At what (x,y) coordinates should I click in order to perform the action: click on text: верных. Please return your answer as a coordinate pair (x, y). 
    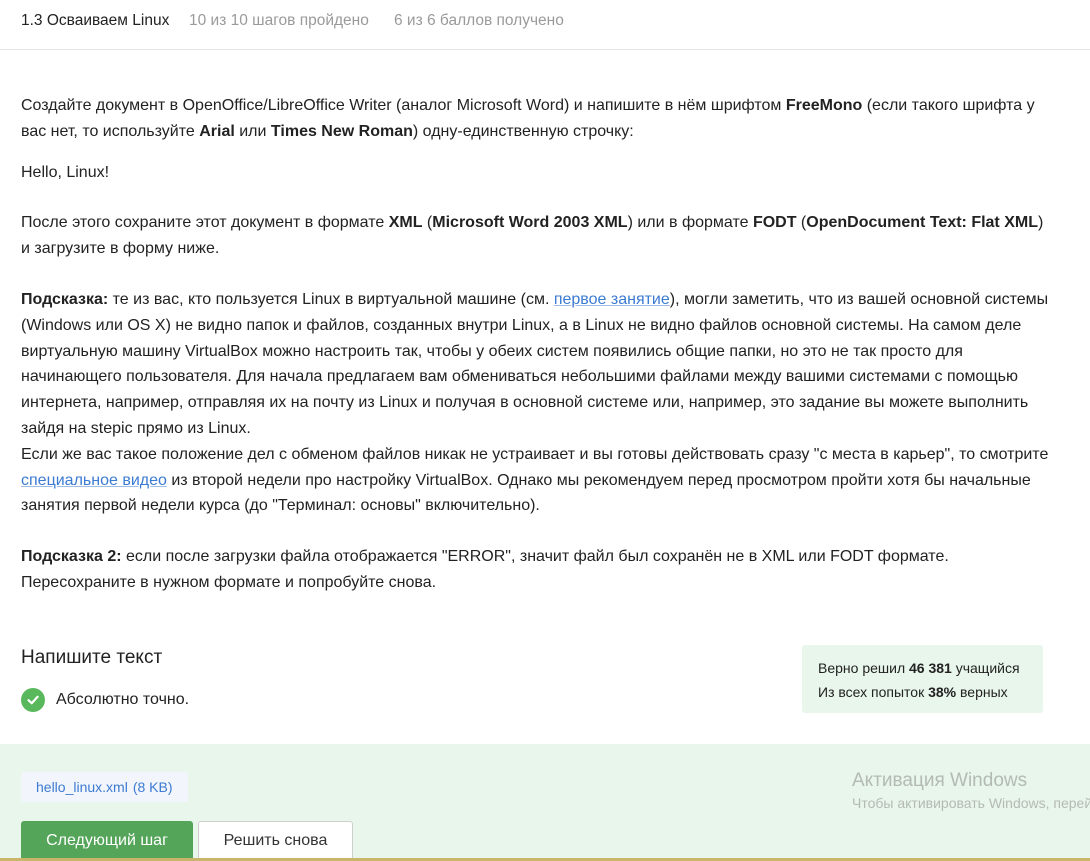
    Looking at the image, I should click on (982, 692).